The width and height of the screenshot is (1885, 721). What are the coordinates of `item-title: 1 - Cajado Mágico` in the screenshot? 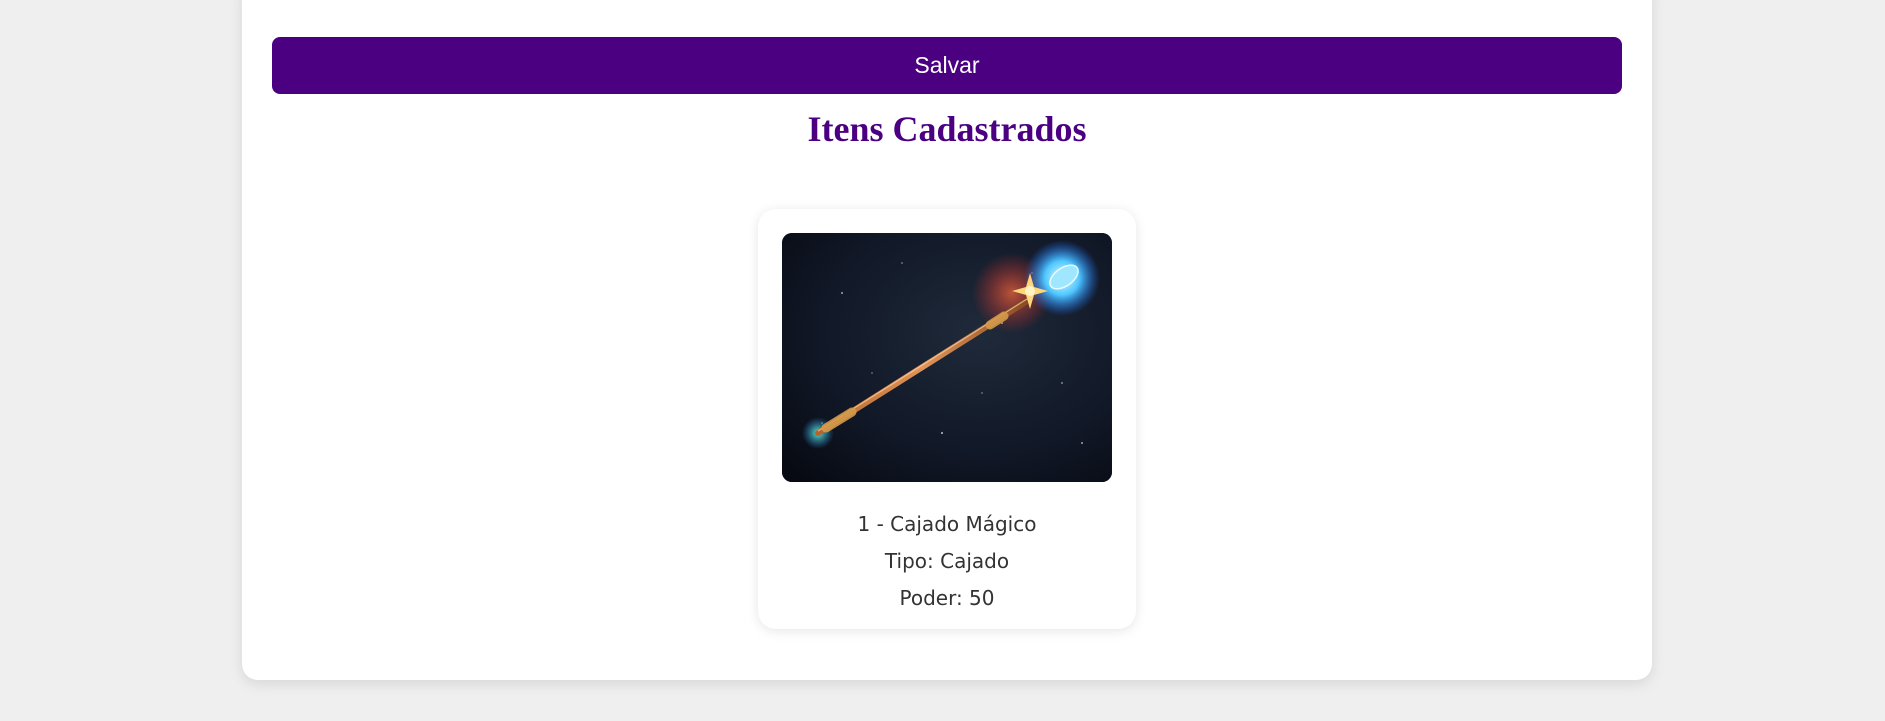 It's located at (947, 524).